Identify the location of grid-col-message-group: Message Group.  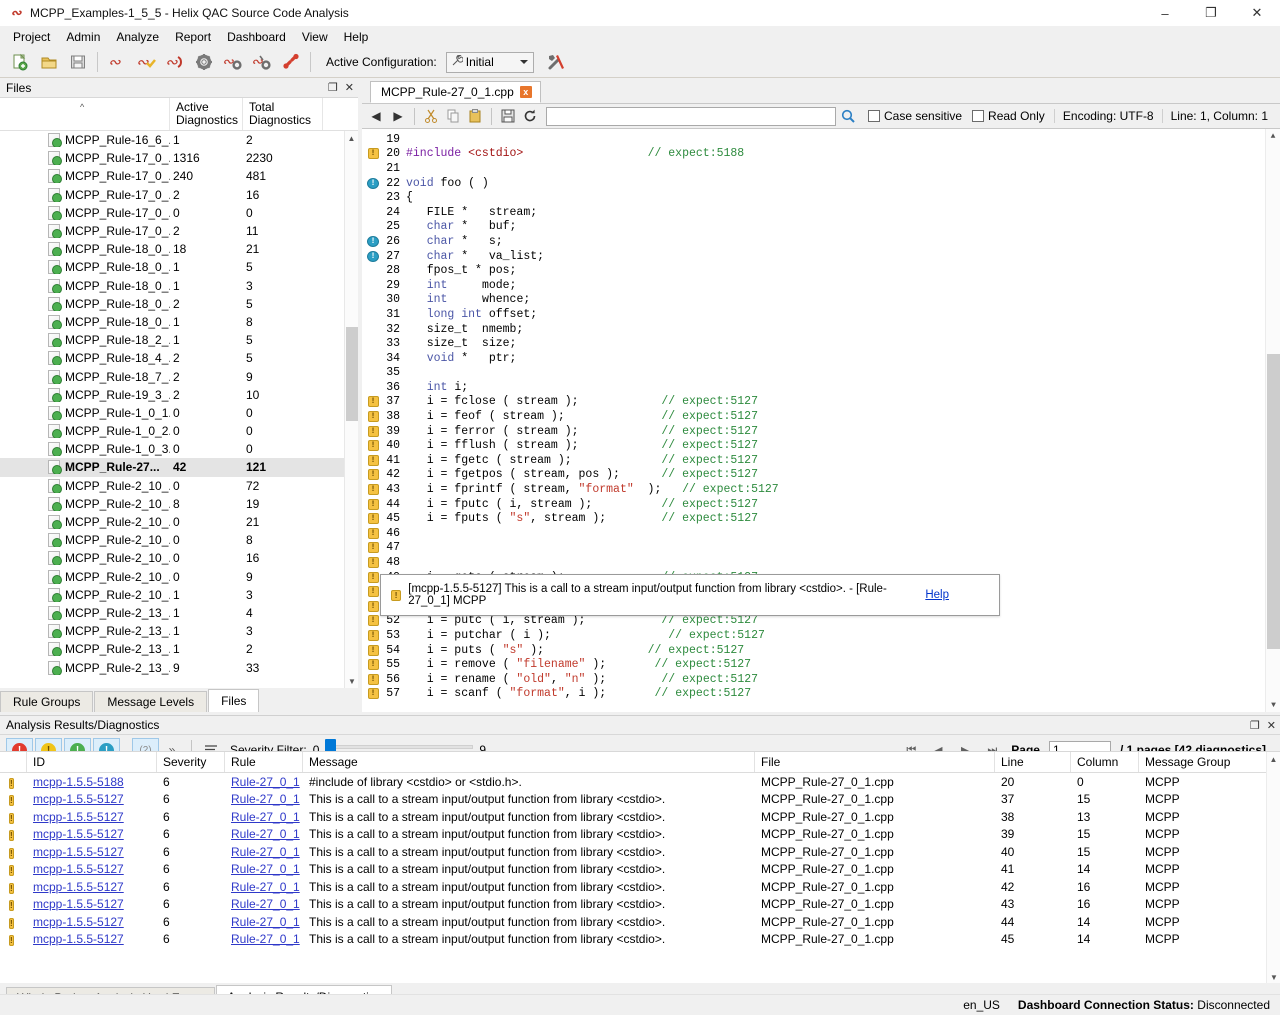
(1209, 762).